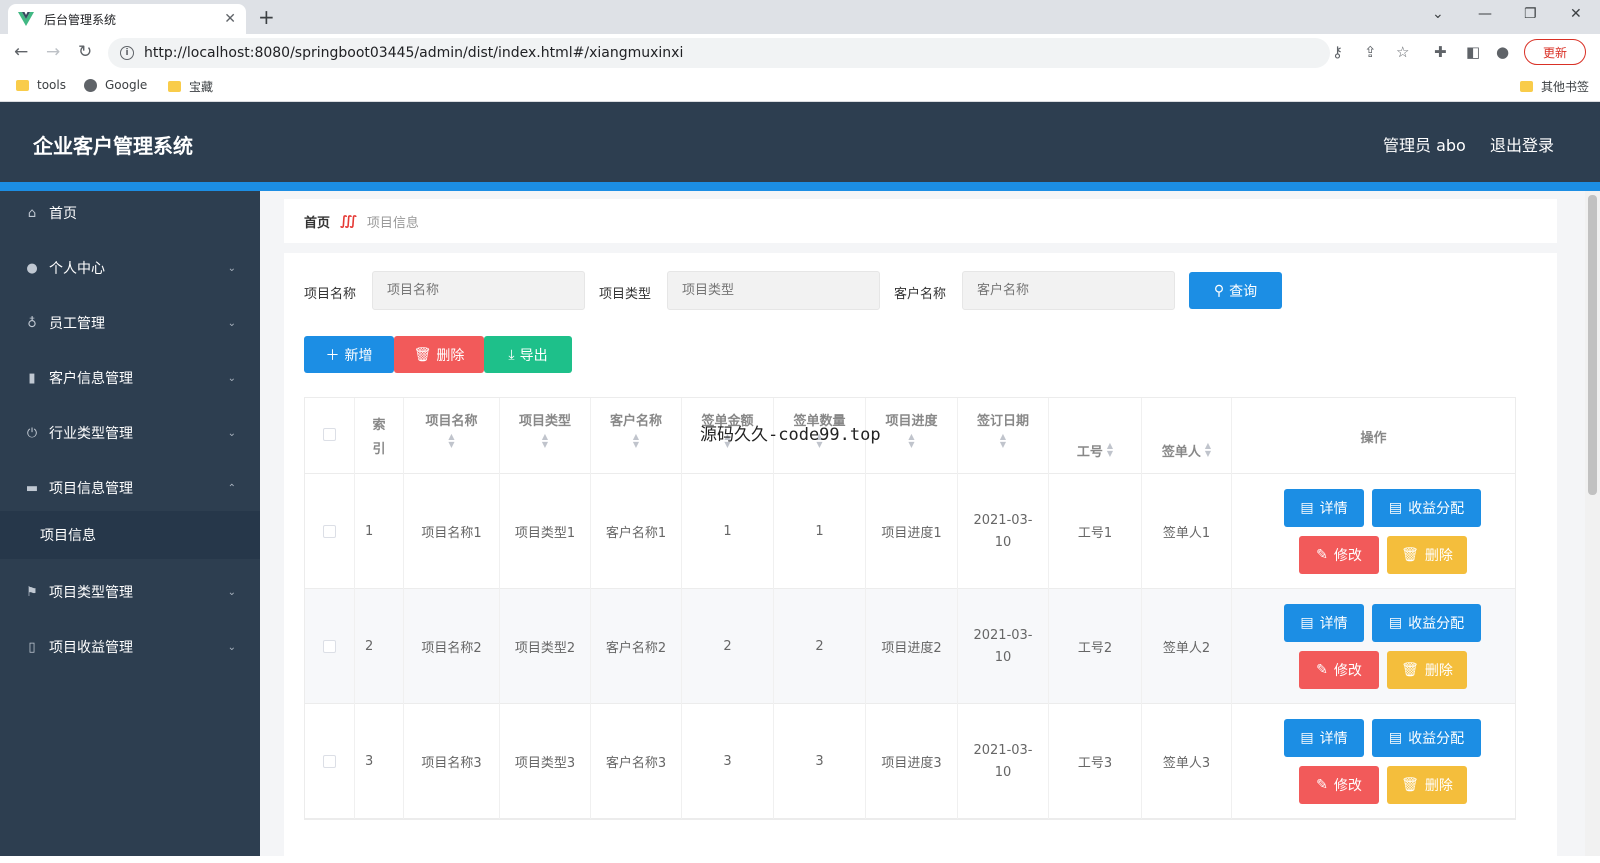 The height and width of the screenshot is (863, 1600). What do you see at coordinates (773, 290) in the screenshot?
I see `project-type-input` at bounding box center [773, 290].